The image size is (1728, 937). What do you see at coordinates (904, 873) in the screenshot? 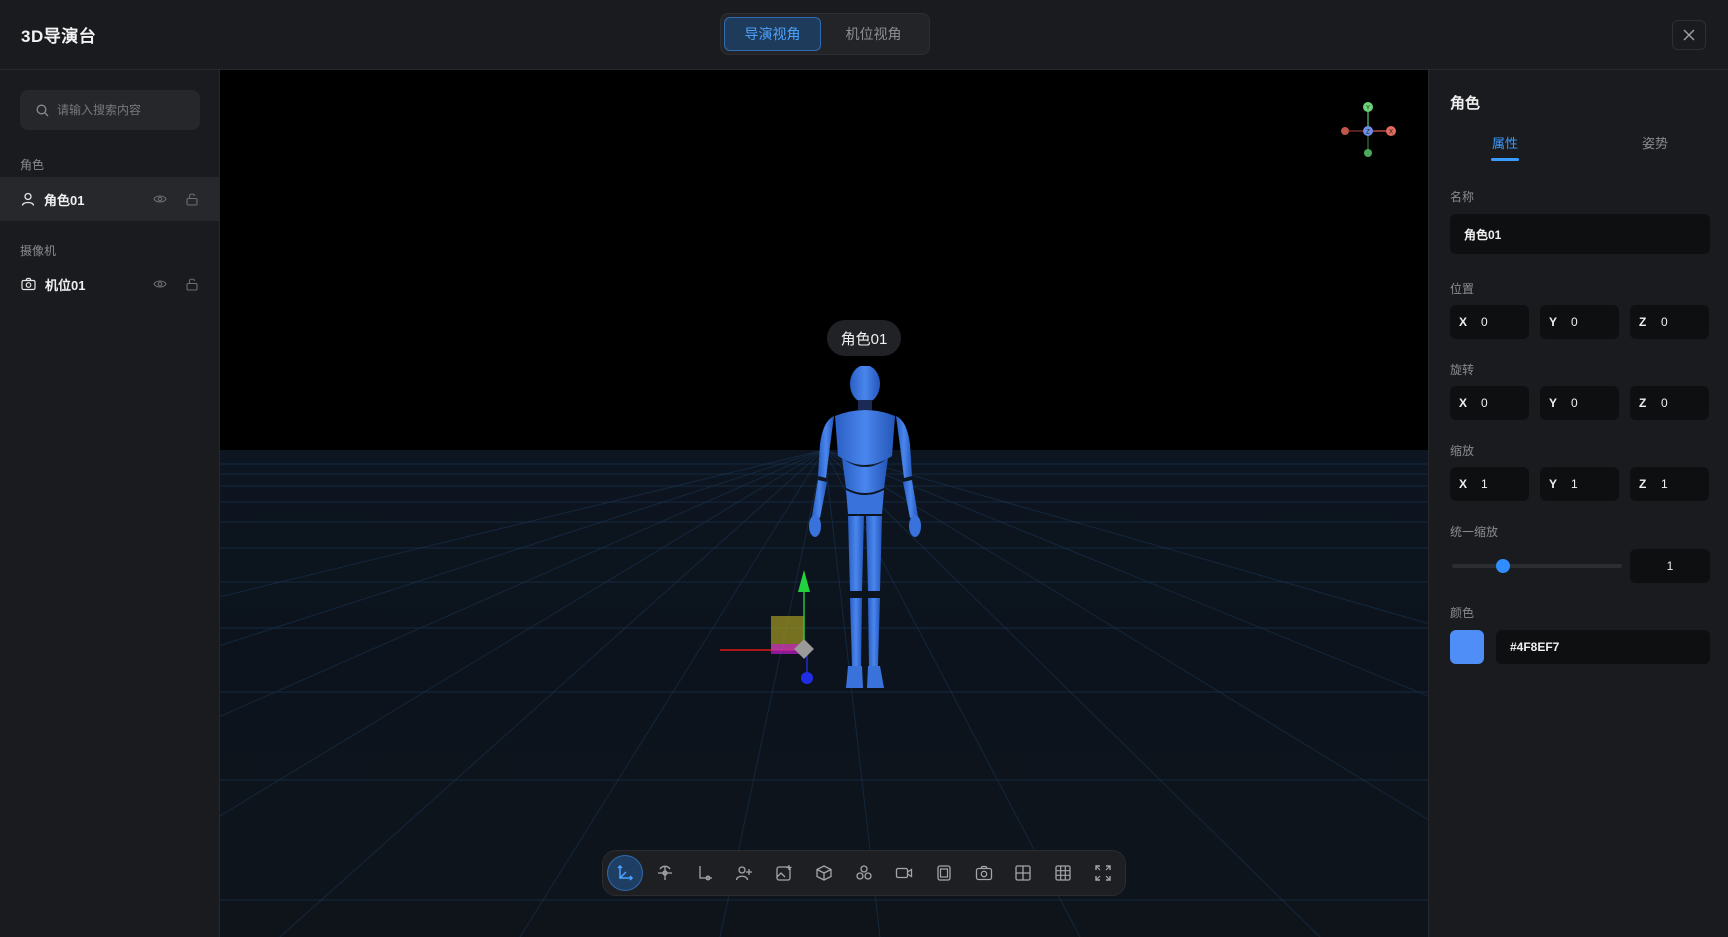
I see `tool-video-camera` at bounding box center [904, 873].